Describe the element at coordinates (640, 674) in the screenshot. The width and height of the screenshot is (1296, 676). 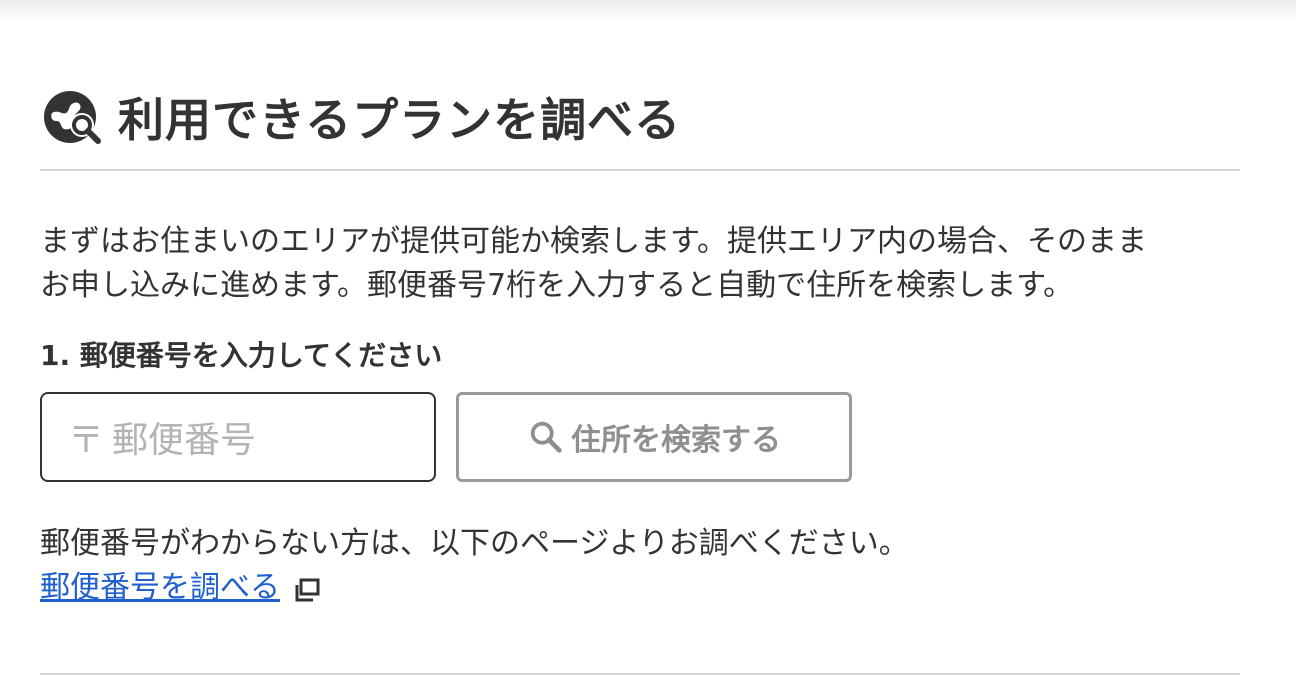
I see `bottom-divider` at that location.